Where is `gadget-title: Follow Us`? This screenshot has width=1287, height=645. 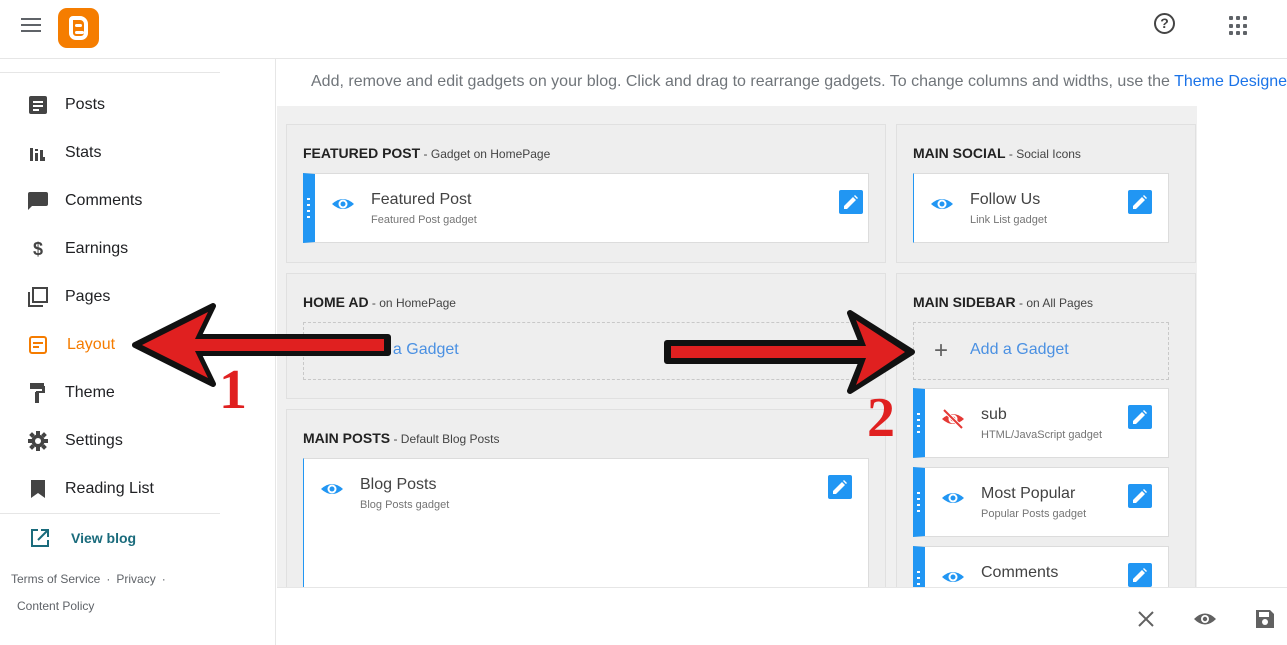
gadget-title: Follow Us is located at coordinates (1005, 199).